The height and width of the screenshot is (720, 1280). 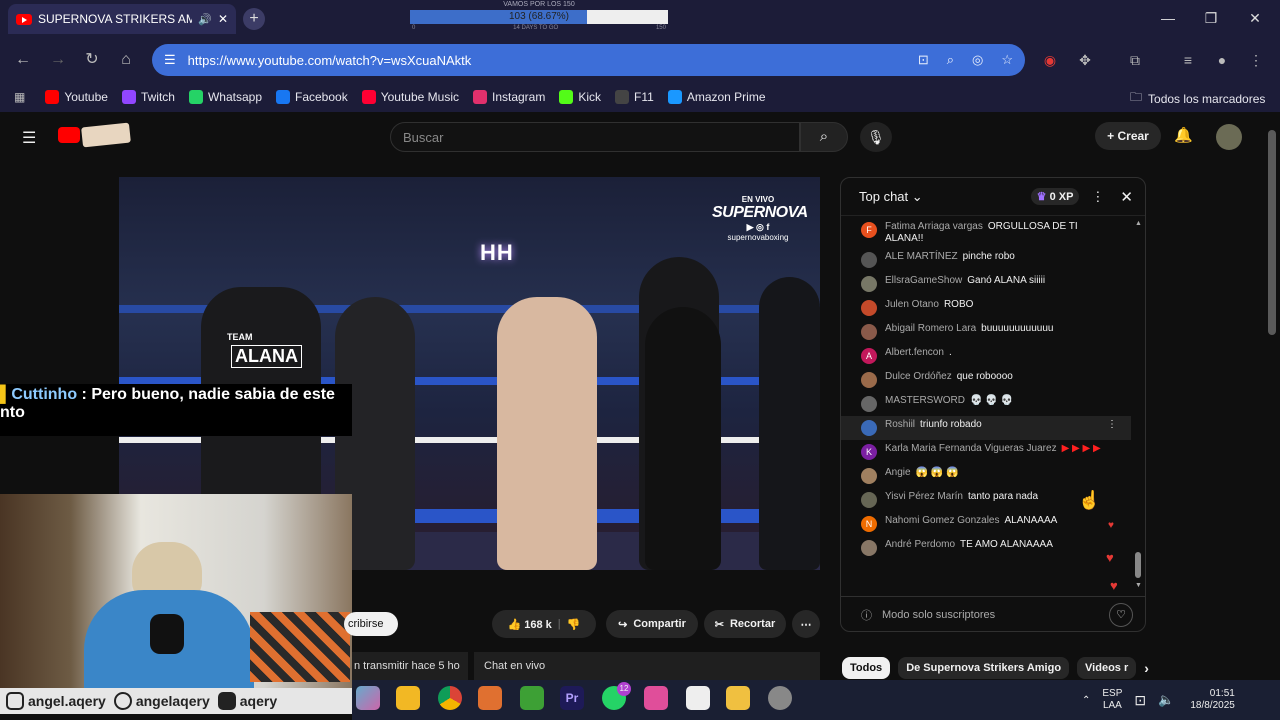 I want to click on heart-icon: ♡, so click(x=1121, y=614).